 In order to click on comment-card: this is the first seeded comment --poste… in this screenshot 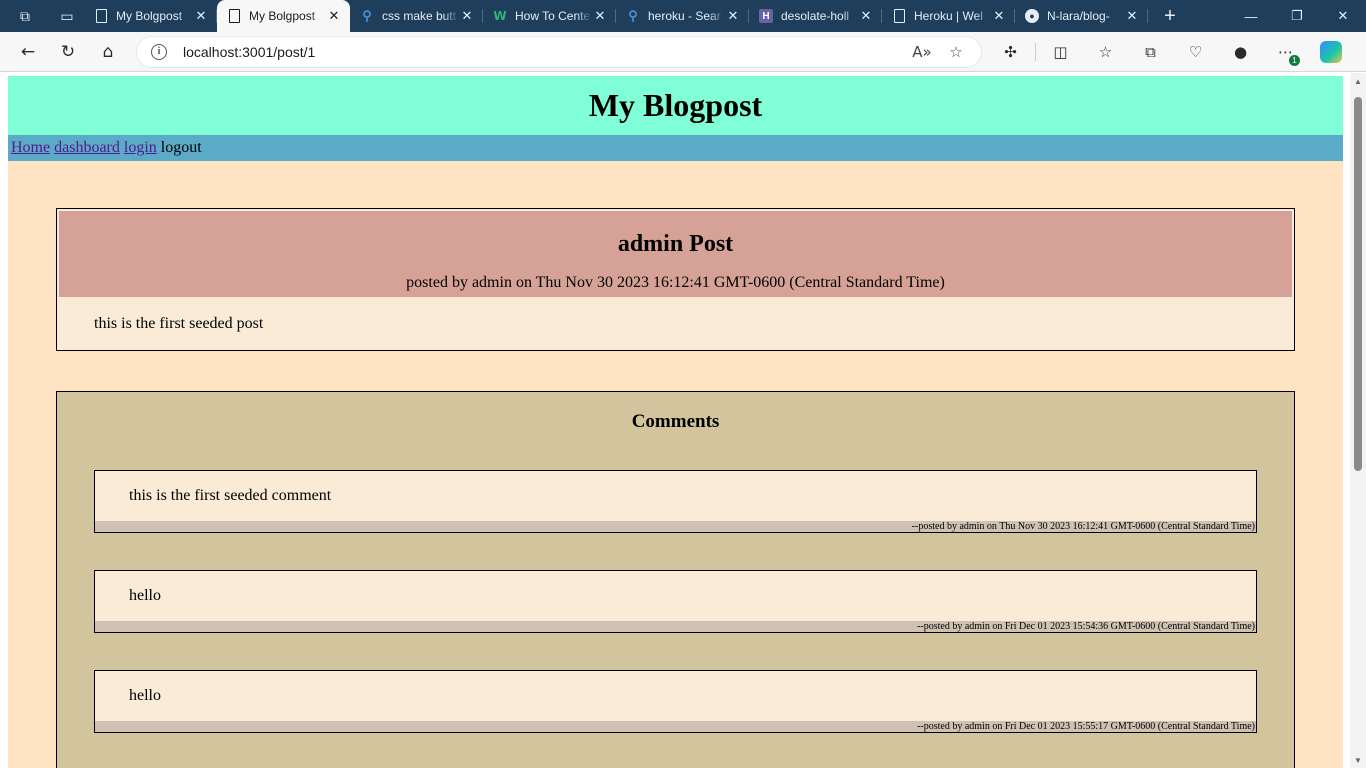, I will do `click(675, 501)`.